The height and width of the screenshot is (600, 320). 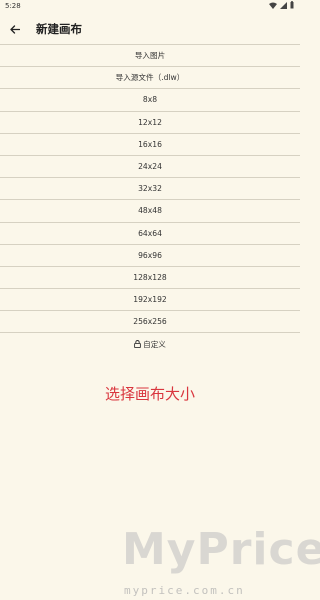 I want to click on menu-item-label: 16x16, so click(x=150, y=144).